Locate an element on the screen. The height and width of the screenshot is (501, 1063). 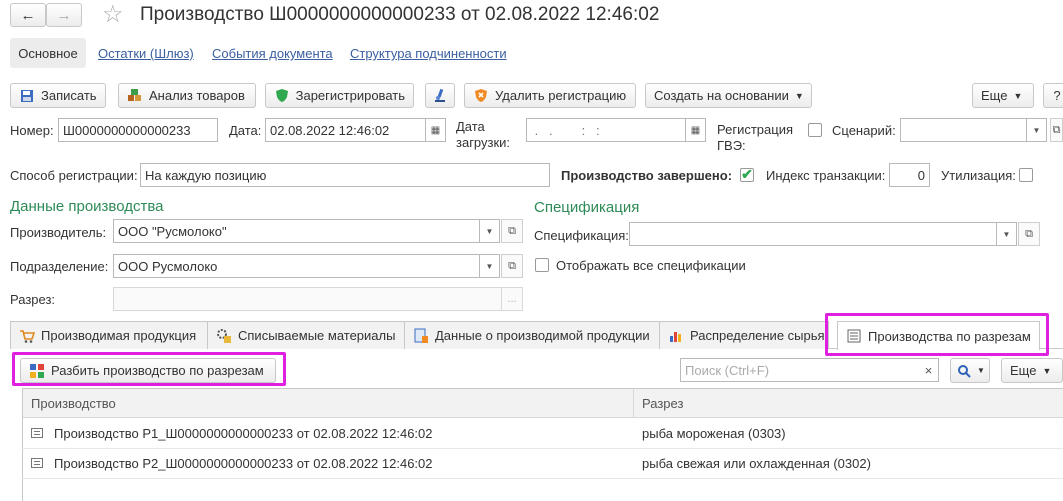
producer-field: ООО "Русмолоко" is located at coordinates (296, 231).